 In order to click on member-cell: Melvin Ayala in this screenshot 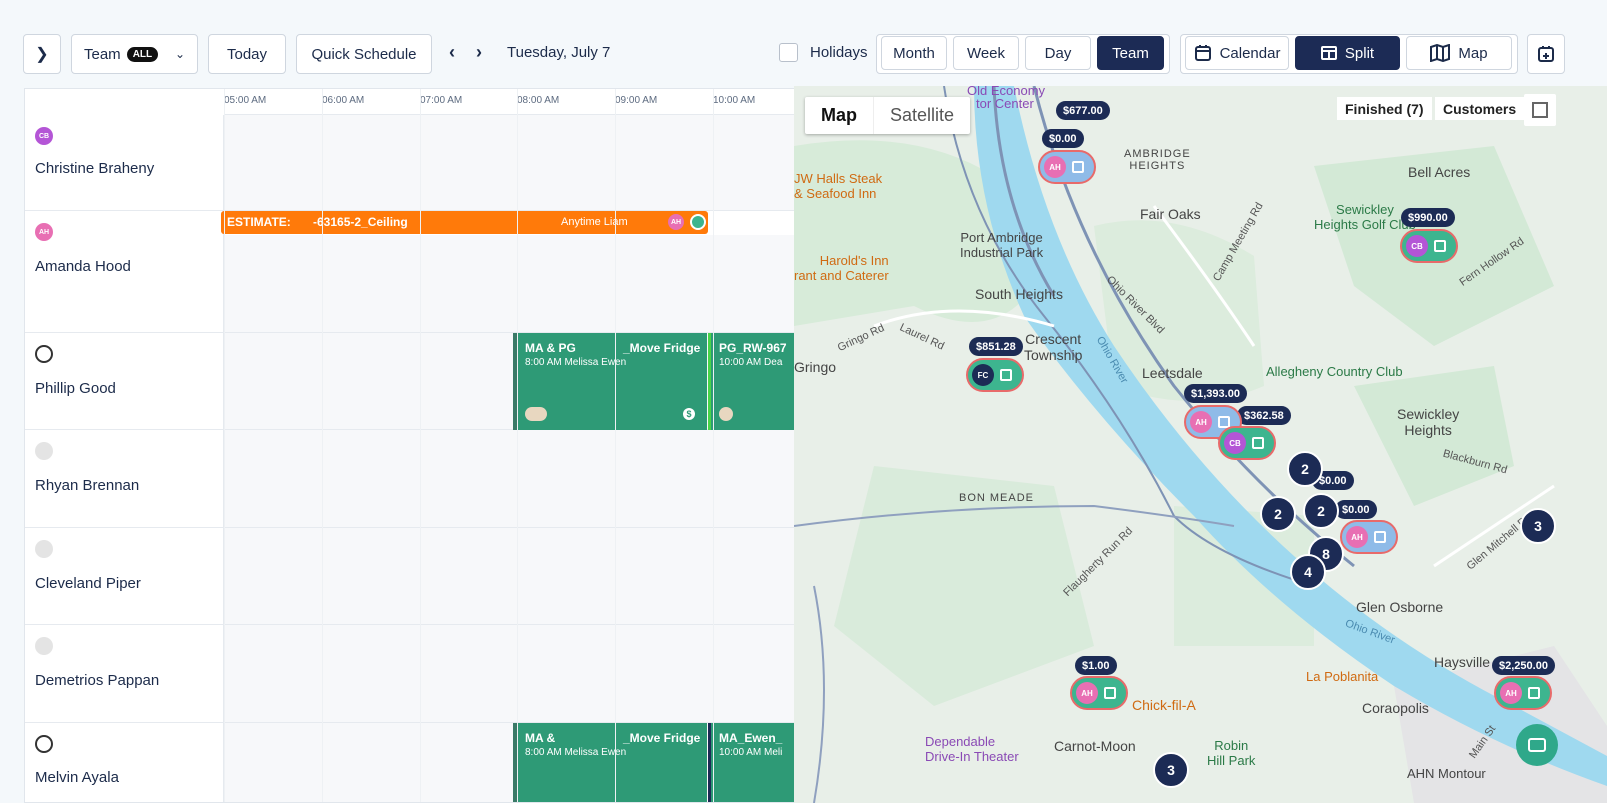, I will do `click(124, 762)`.